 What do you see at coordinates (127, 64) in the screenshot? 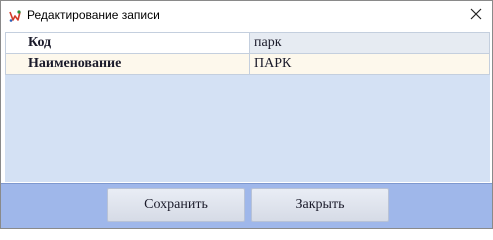
I see `field-label-name: Наименование` at bounding box center [127, 64].